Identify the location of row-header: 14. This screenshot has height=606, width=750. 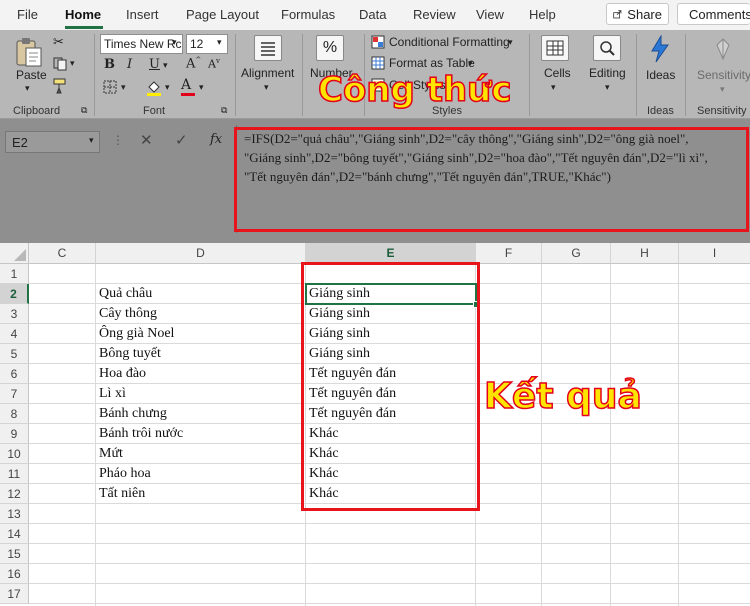
(14, 534).